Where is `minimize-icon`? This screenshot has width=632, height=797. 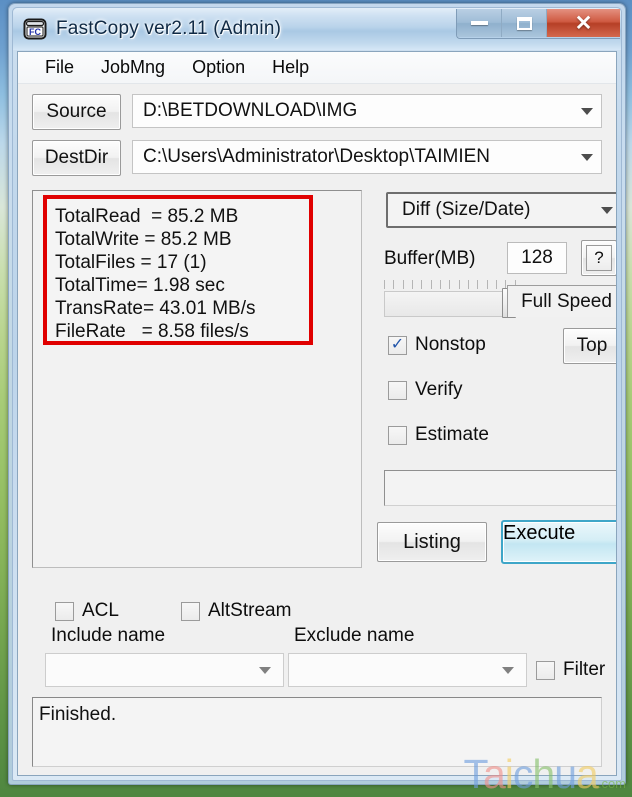 minimize-icon is located at coordinates (479, 23).